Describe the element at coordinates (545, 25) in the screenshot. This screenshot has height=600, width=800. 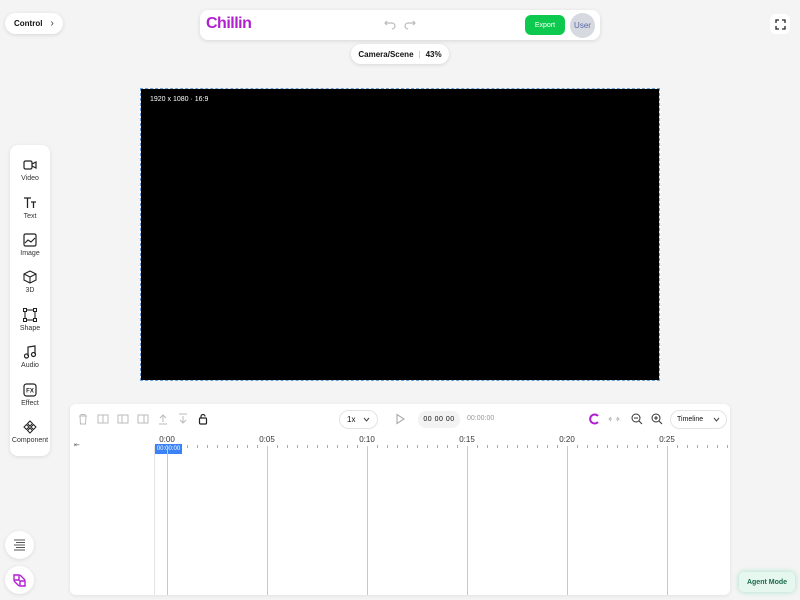
I see `export-button: Export` at that location.